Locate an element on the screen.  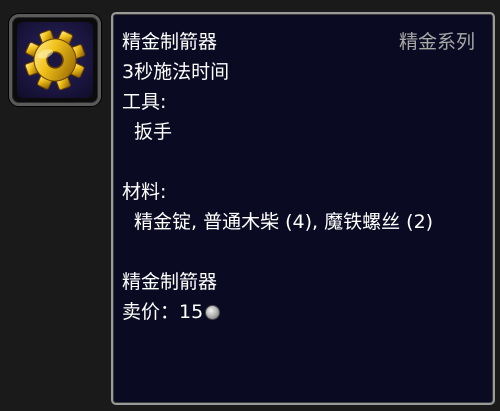
sell-price-value: 15 is located at coordinates (191, 312).